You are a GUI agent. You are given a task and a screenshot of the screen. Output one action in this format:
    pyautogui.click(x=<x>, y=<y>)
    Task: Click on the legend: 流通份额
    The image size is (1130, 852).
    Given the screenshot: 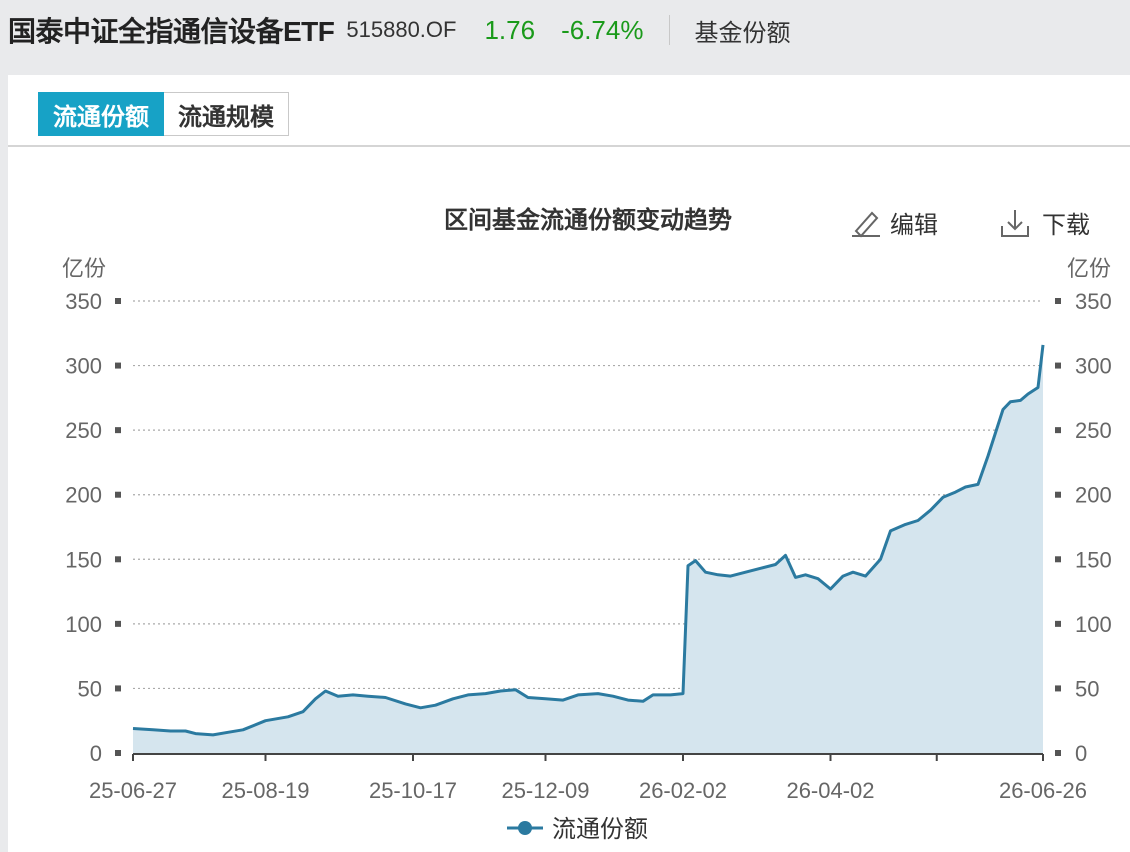 What is the action you would take?
    pyautogui.click(x=577, y=829)
    